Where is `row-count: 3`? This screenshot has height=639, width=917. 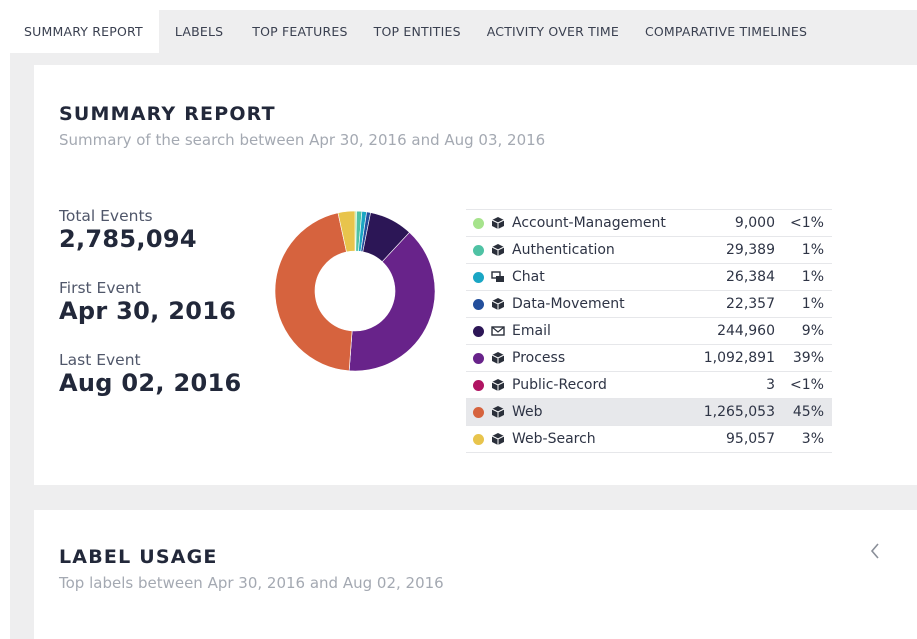 row-count: 3 is located at coordinates (770, 385).